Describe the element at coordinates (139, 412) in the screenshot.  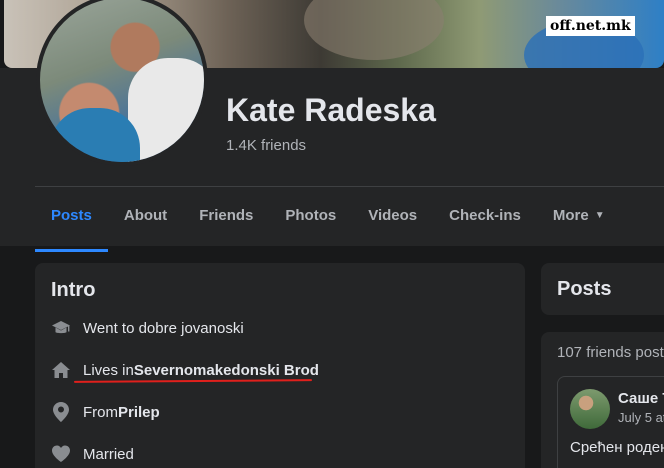
I see `intro-item-link: Prilep` at that location.